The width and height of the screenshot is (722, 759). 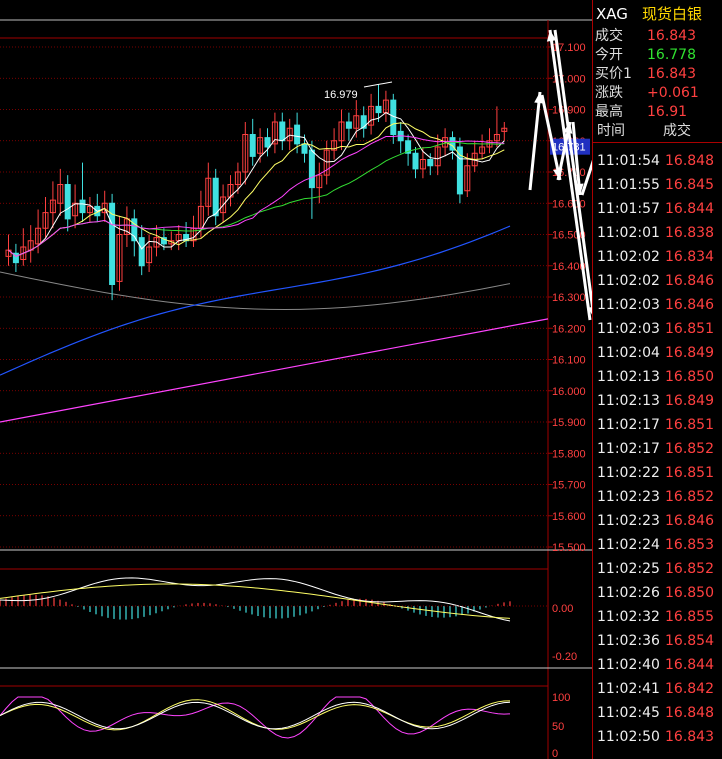 I want to click on price-tick-label: 16.300, so click(x=569, y=298).